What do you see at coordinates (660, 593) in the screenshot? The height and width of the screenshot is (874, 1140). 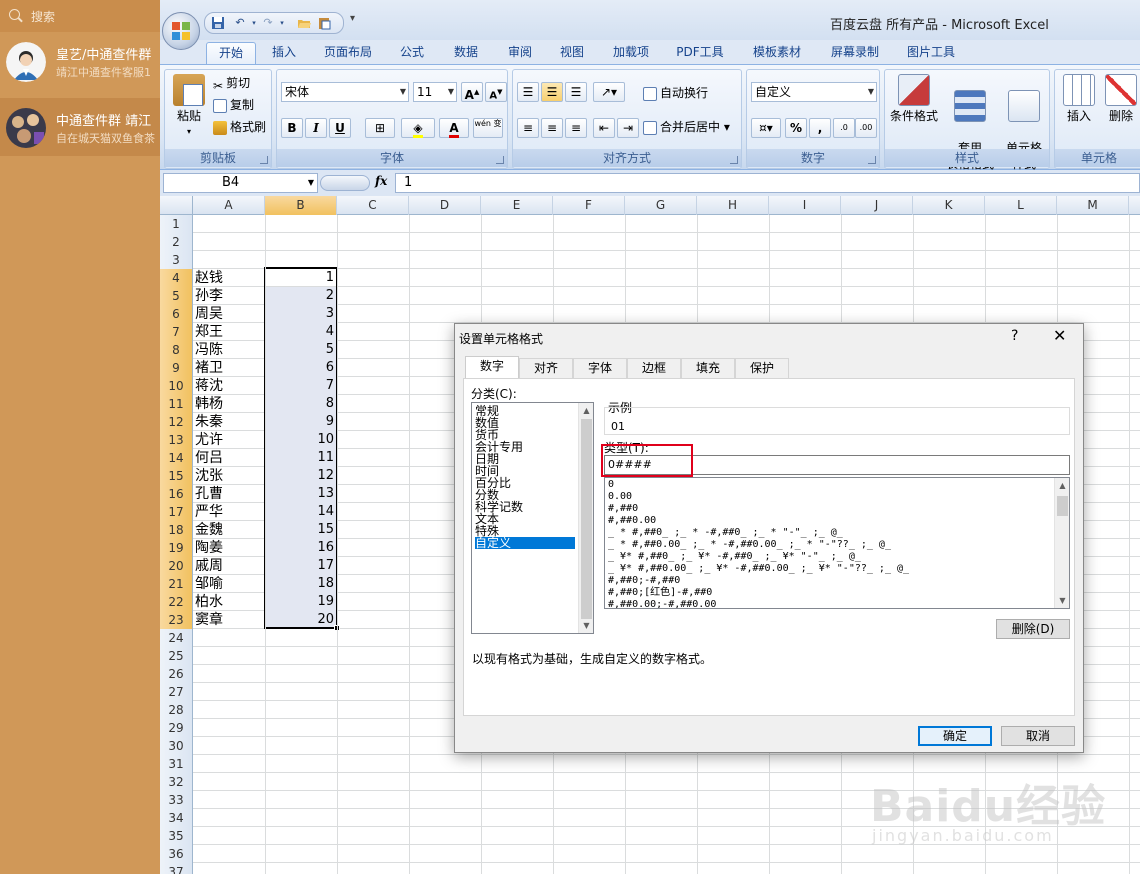 I see `format-code-item: #,##0;[红色]-#,##0` at bounding box center [660, 593].